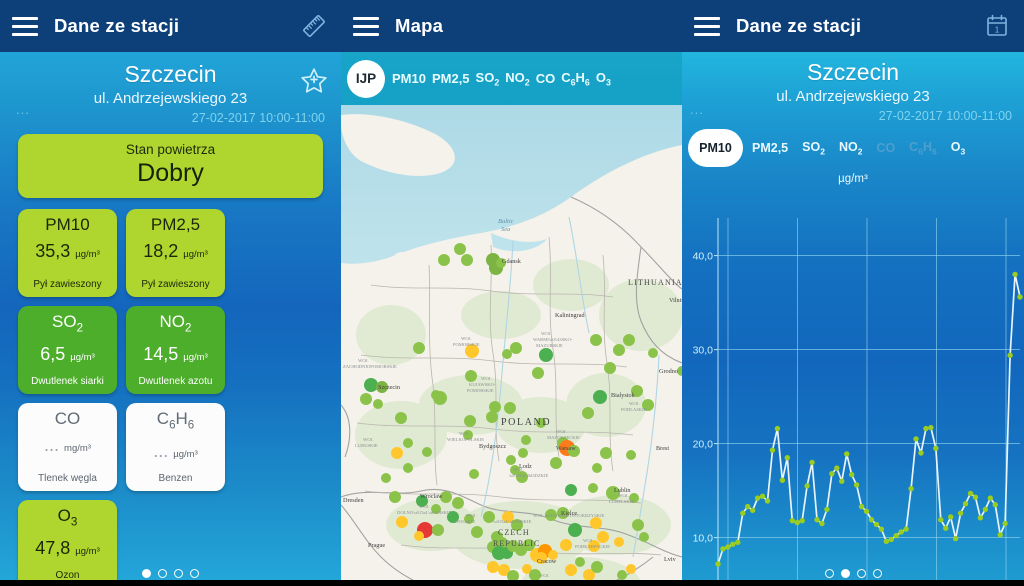  I want to click on map-filter-chip-pm25: PM2,5, so click(451, 78).